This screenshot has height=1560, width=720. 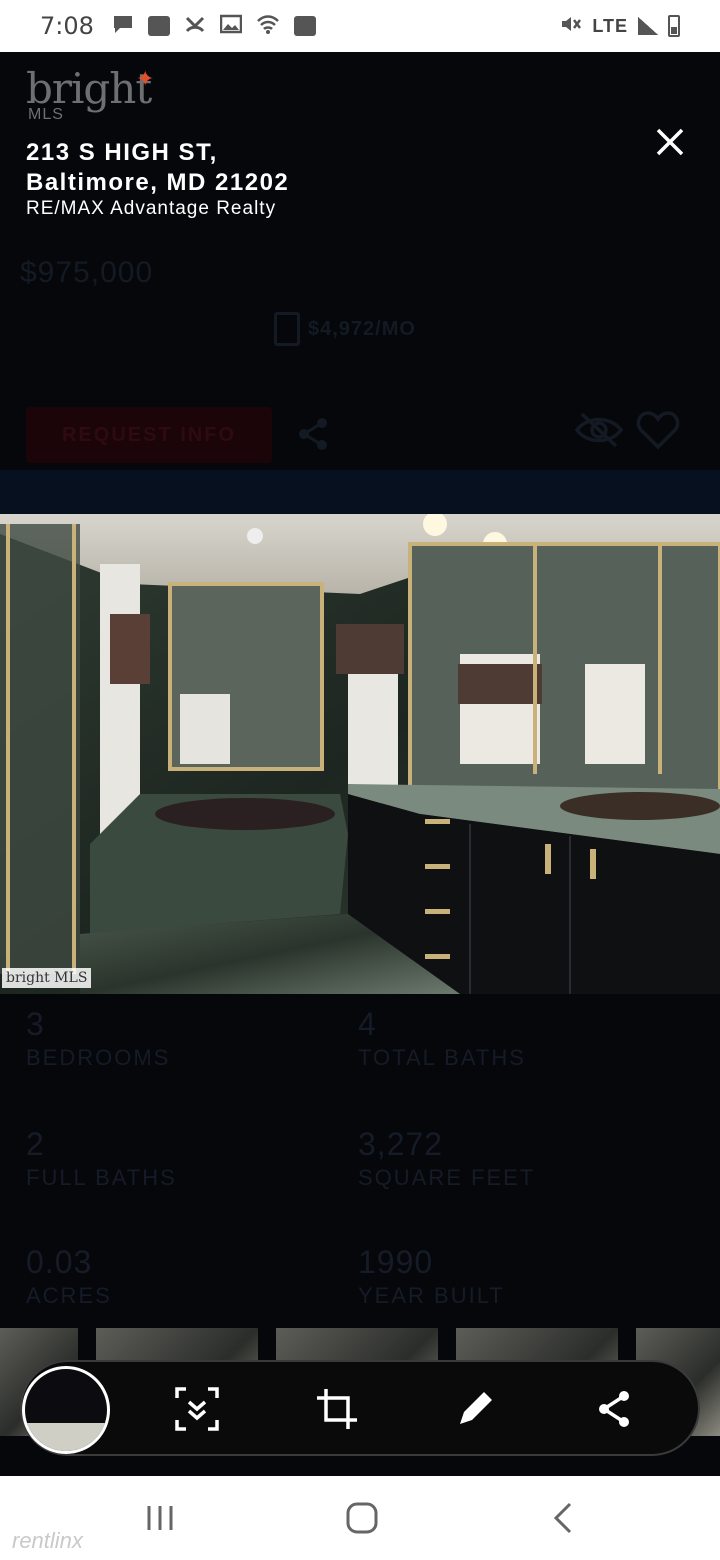 What do you see at coordinates (231, 26) in the screenshot?
I see `image-icon` at bounding box center [231, 26].